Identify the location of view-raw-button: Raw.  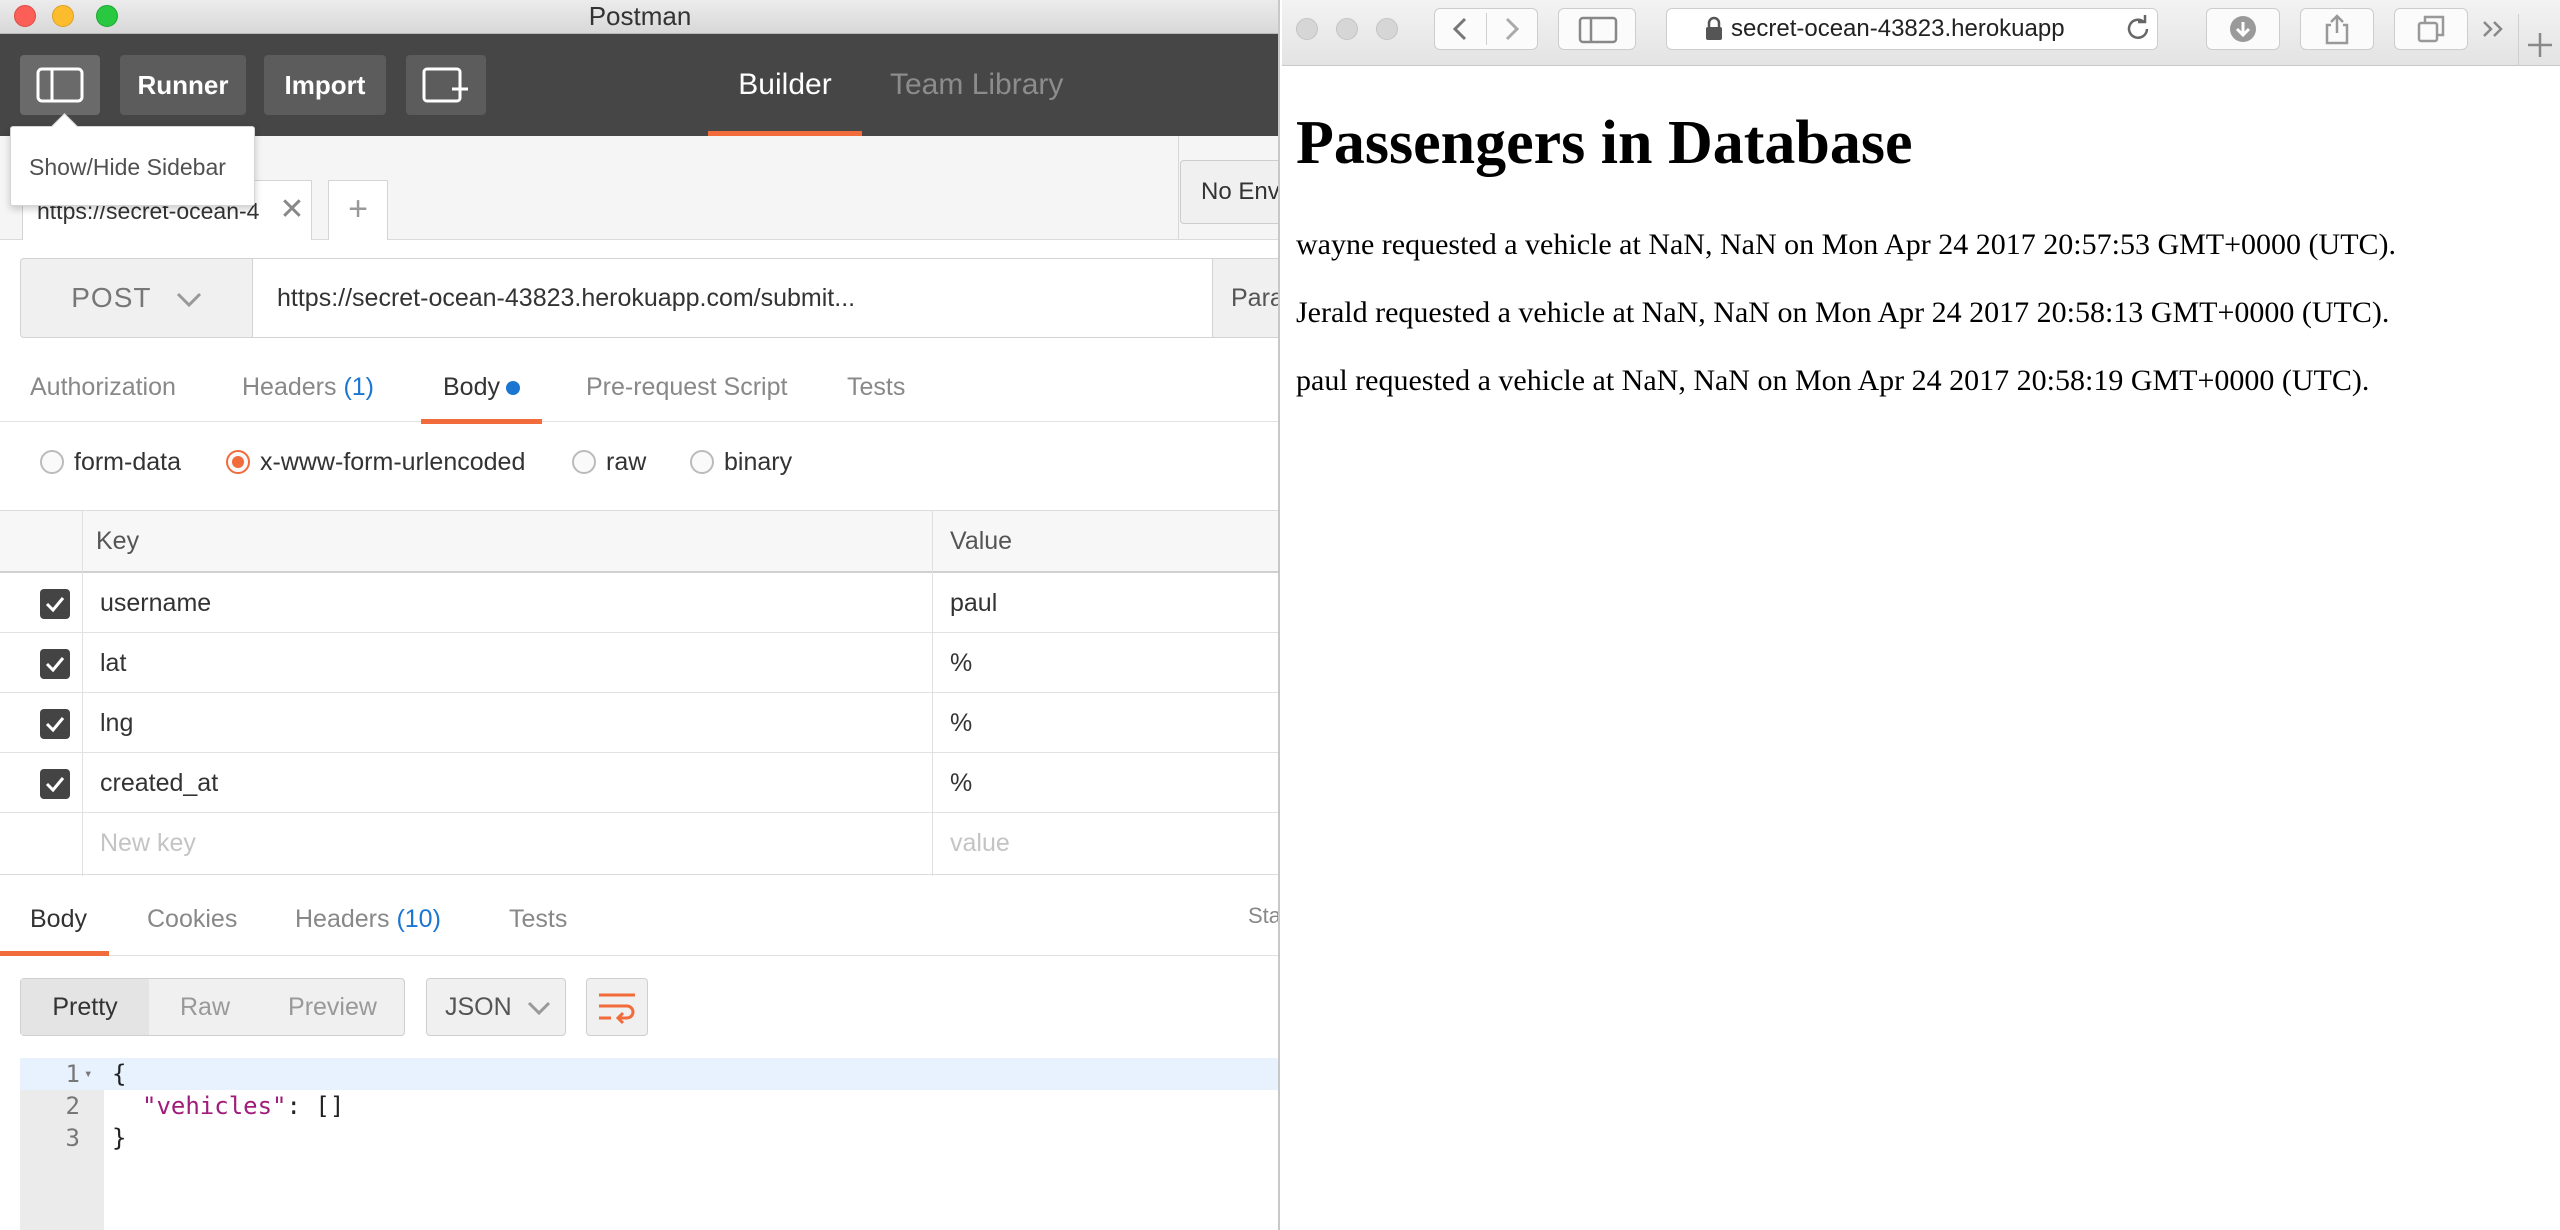
(205, 1007).